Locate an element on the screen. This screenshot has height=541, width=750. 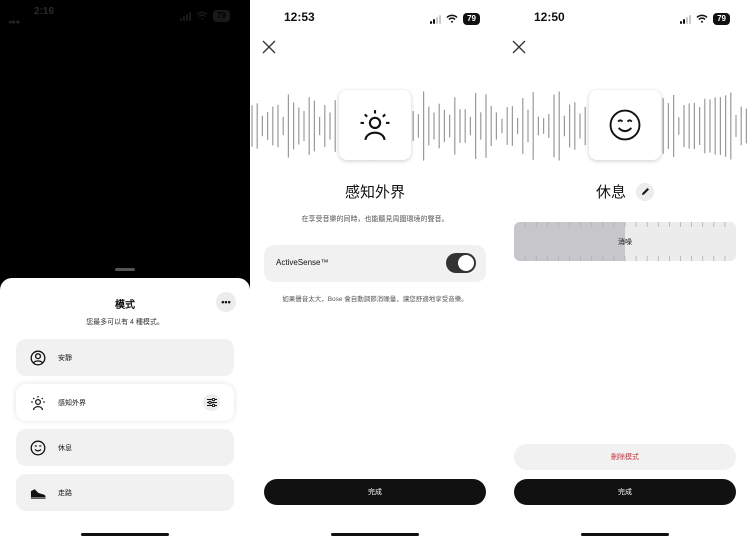
mode-row-rest: 休息 is located at coordinates (125, 447).